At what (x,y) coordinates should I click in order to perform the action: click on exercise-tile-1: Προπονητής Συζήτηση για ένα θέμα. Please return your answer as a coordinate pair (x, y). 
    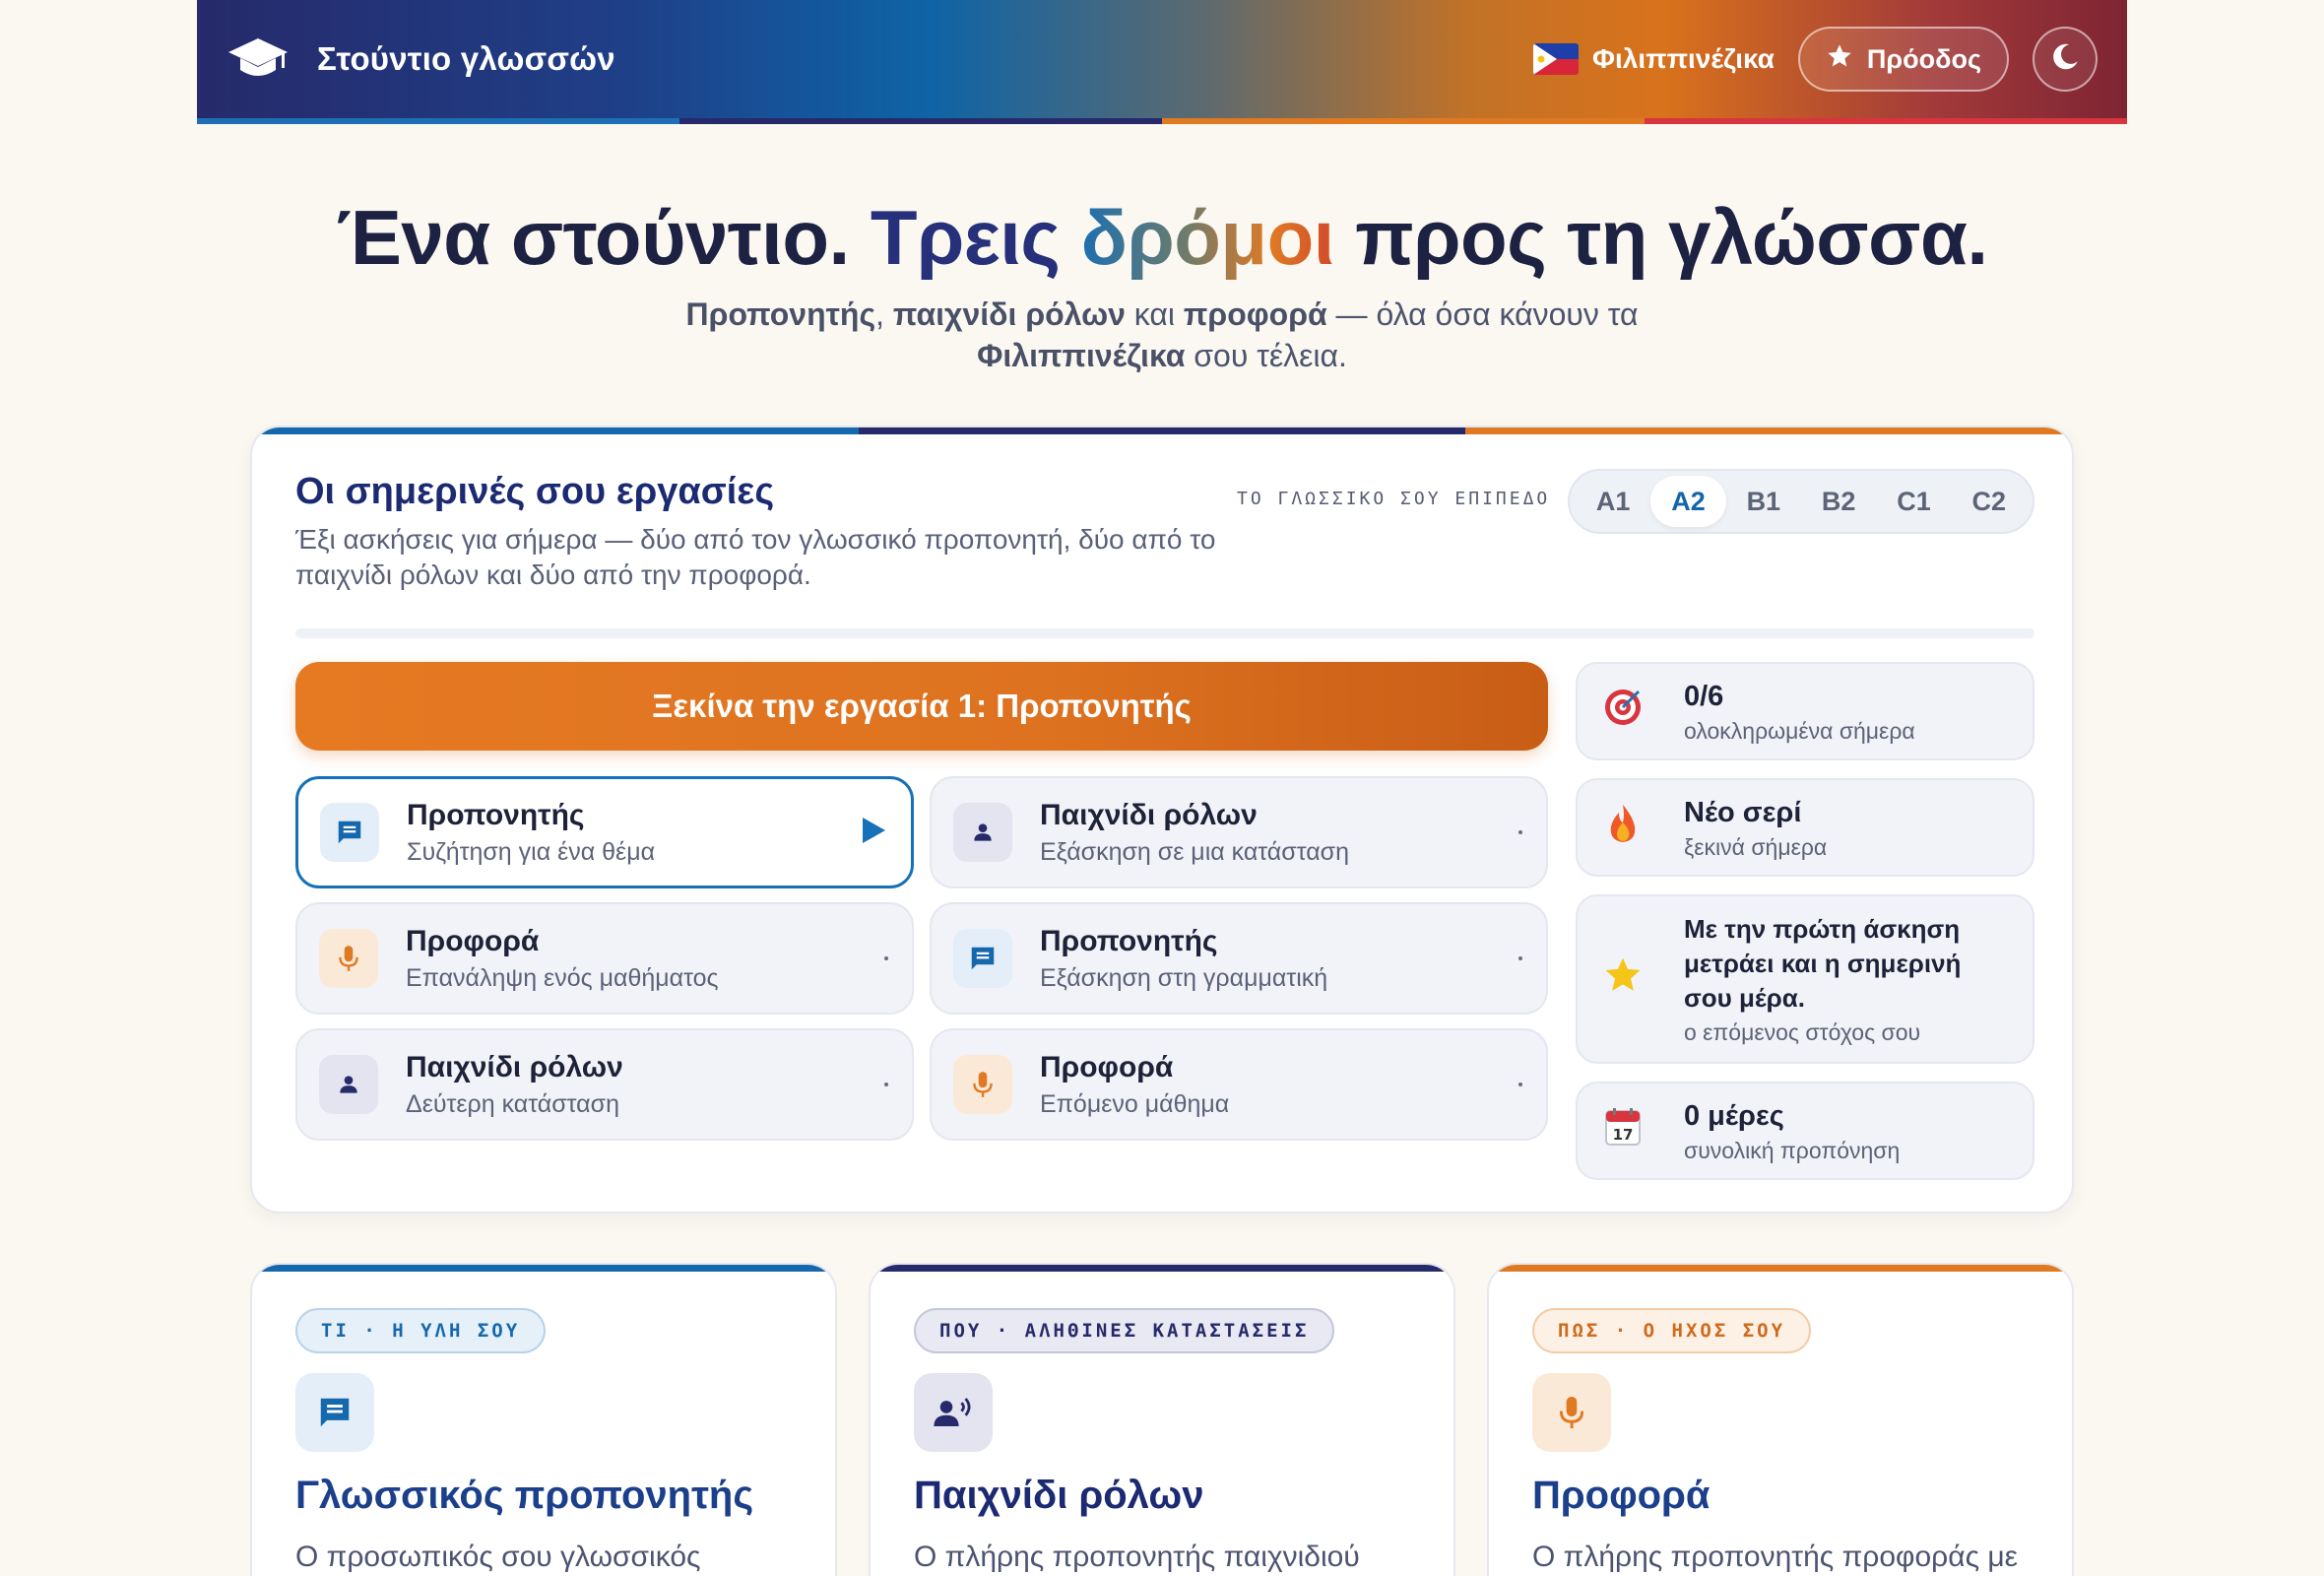
    Looking at the image, I should click on (605, 832).